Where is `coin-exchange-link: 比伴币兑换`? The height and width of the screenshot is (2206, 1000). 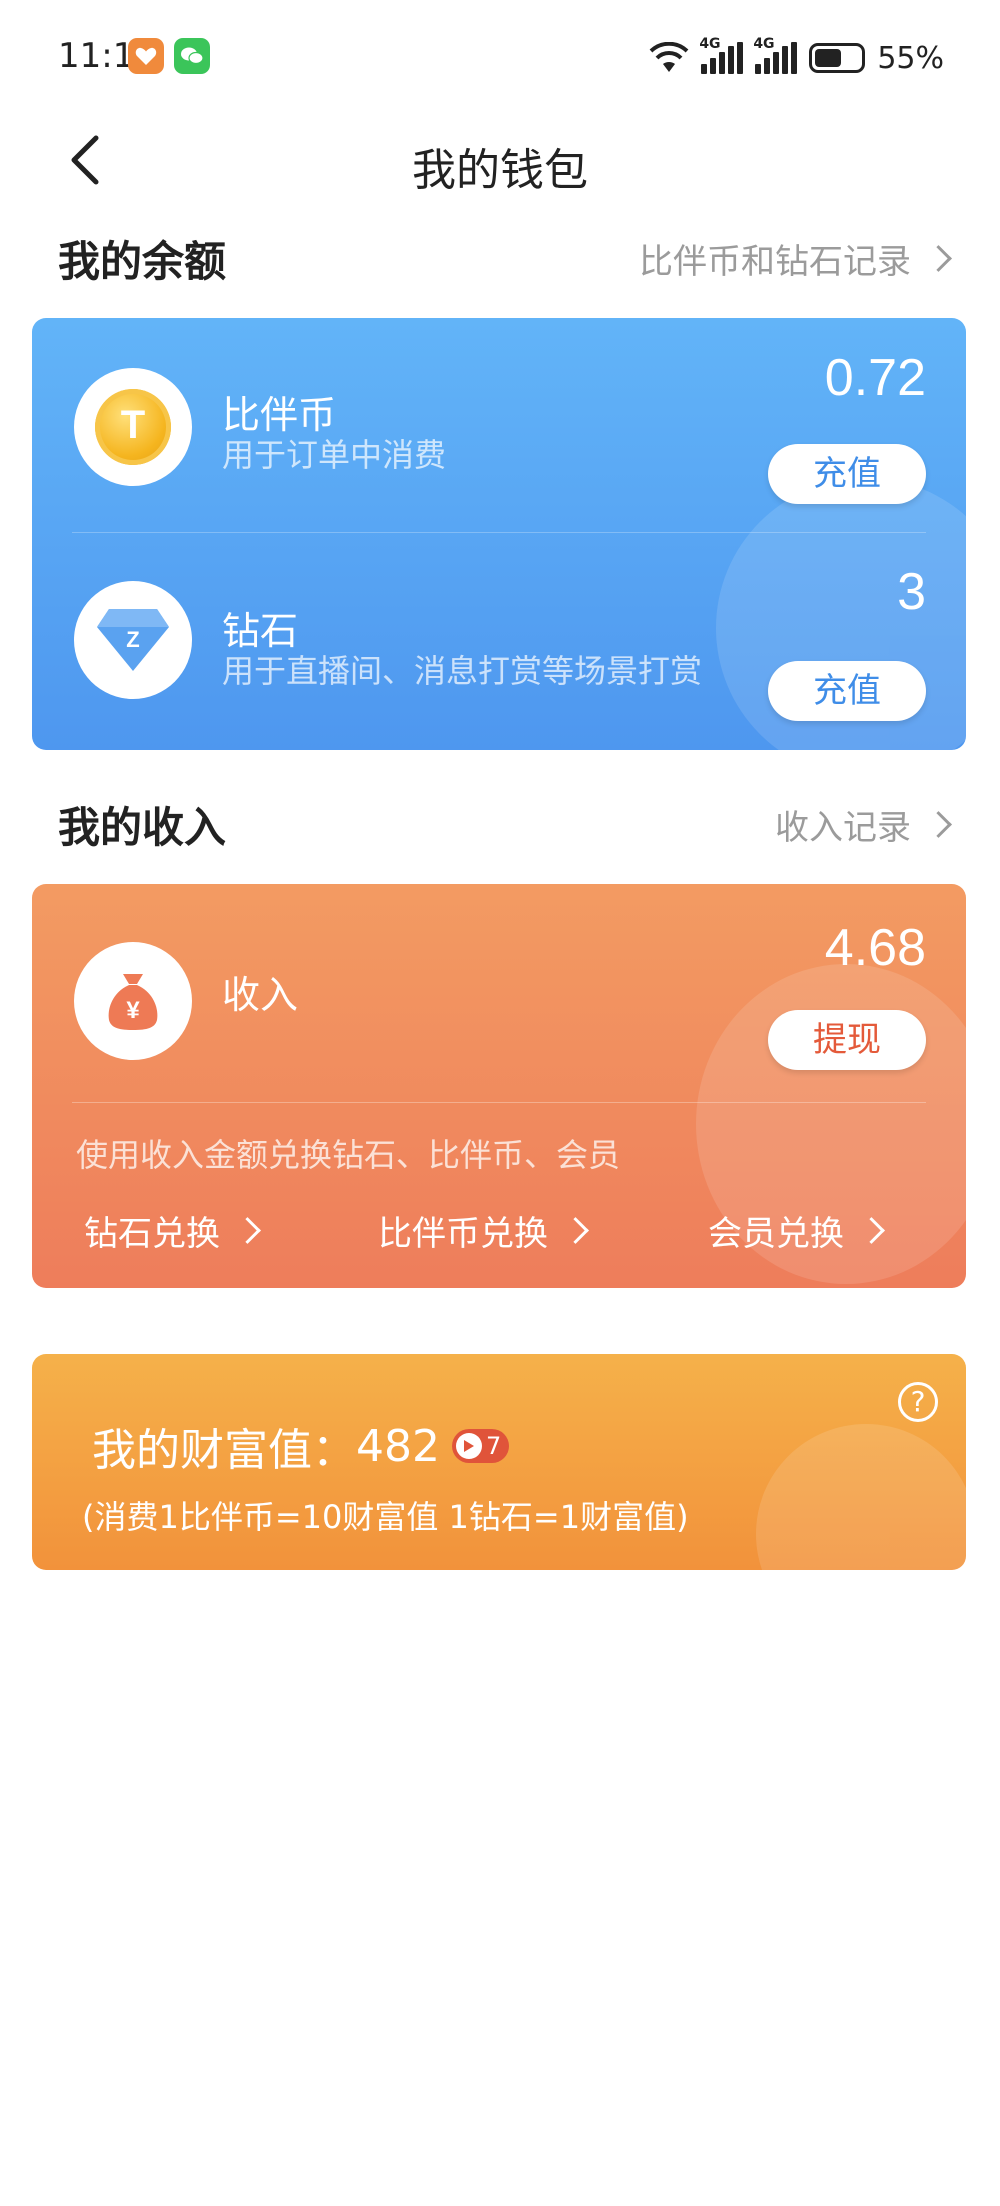
coin-exchange-link: 比伴币兑换 is located at coordinates (483, 1230).